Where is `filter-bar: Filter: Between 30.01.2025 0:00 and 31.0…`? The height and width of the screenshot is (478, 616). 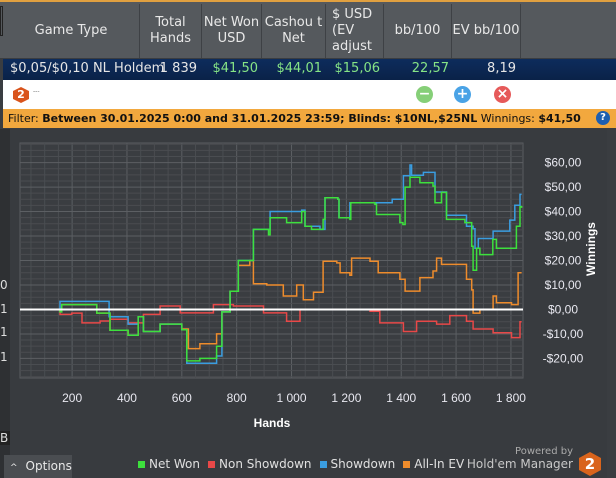 filter-bar: Filter: Between 30.01.2025 0:00 and 31.0… is located at coordinates (309, 118).